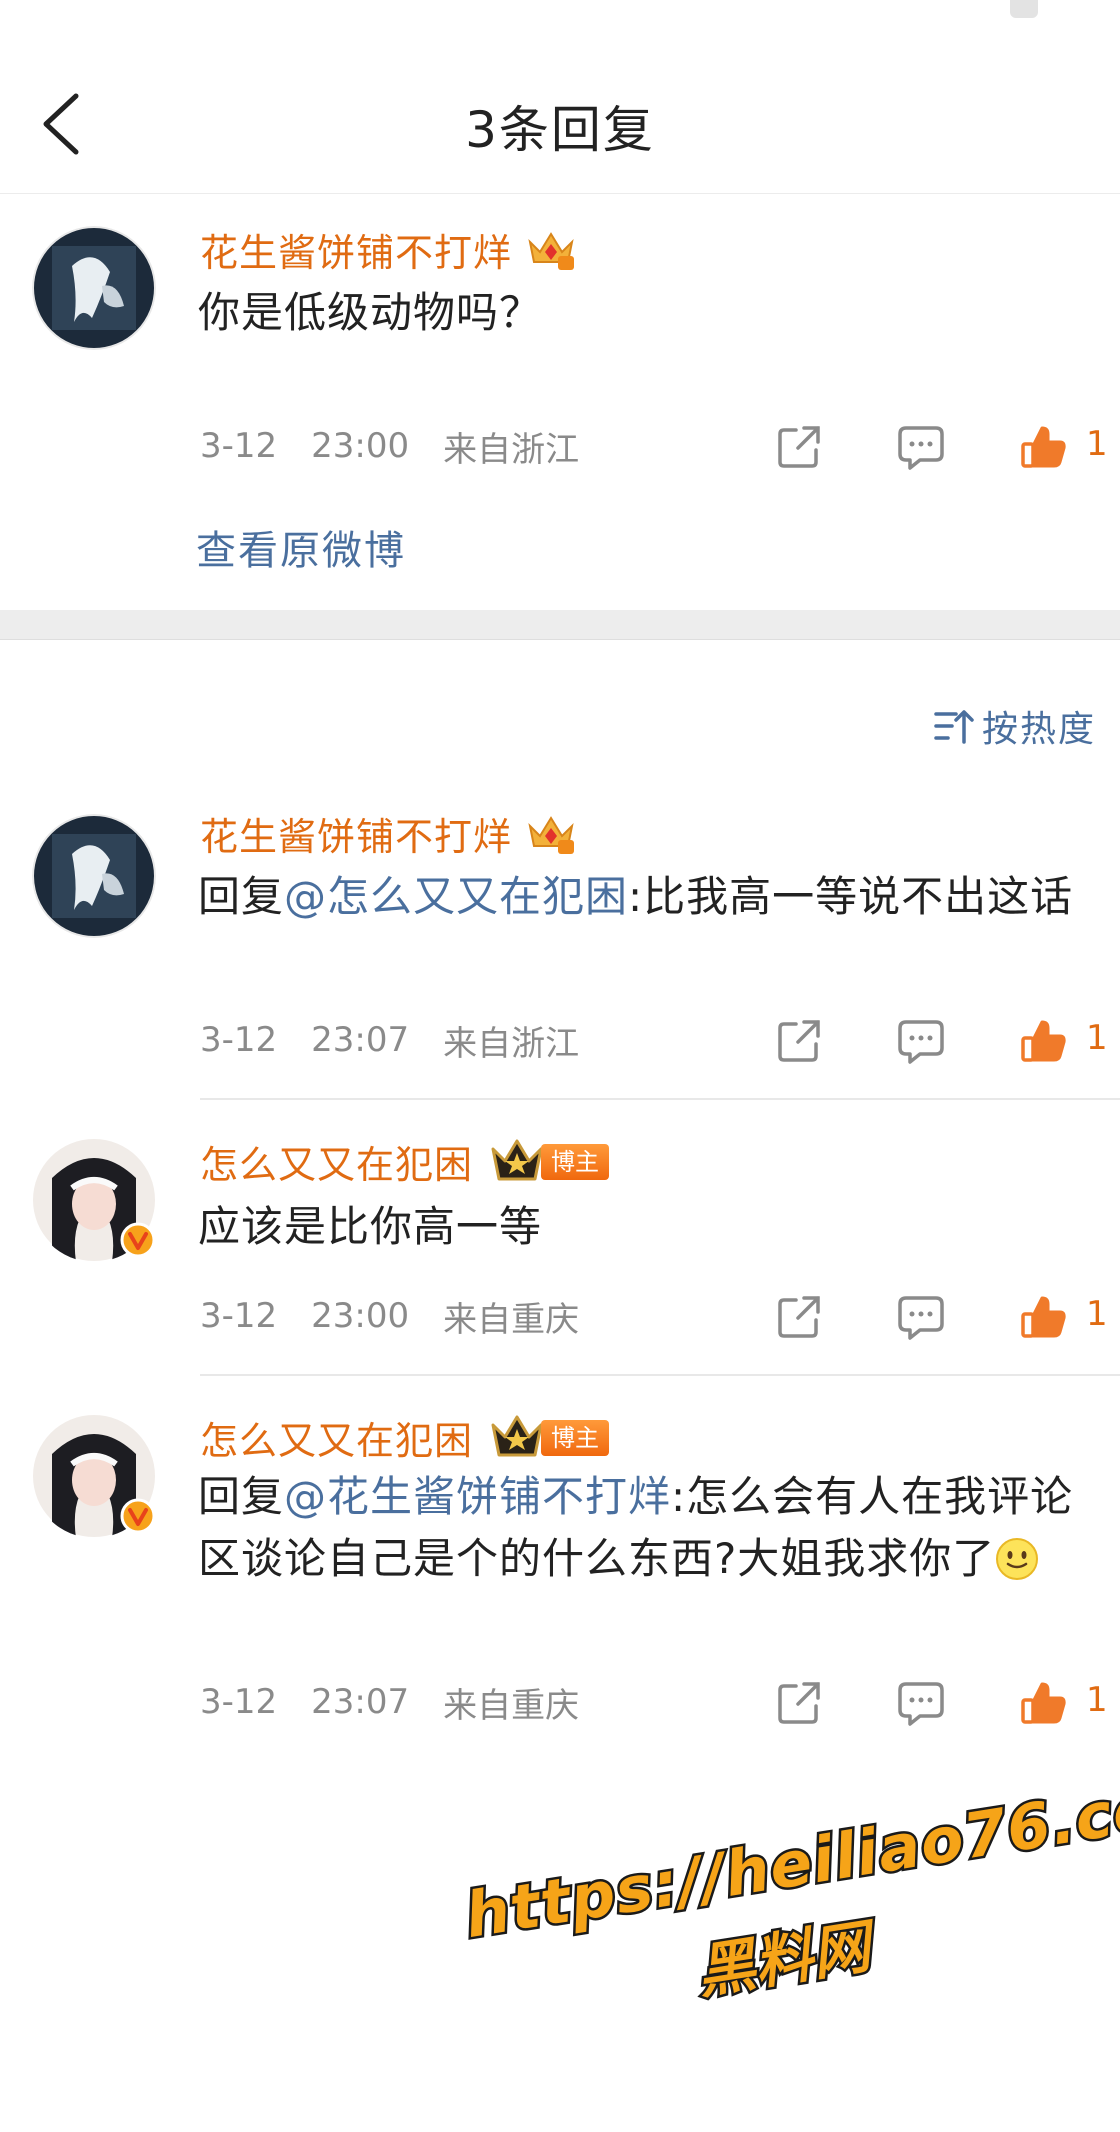 The height and width of the screenshot is (2132, 1120). Describe the element at coordinates (1024, 9) in the screenshot. I see `status-bar-chip` at that location.